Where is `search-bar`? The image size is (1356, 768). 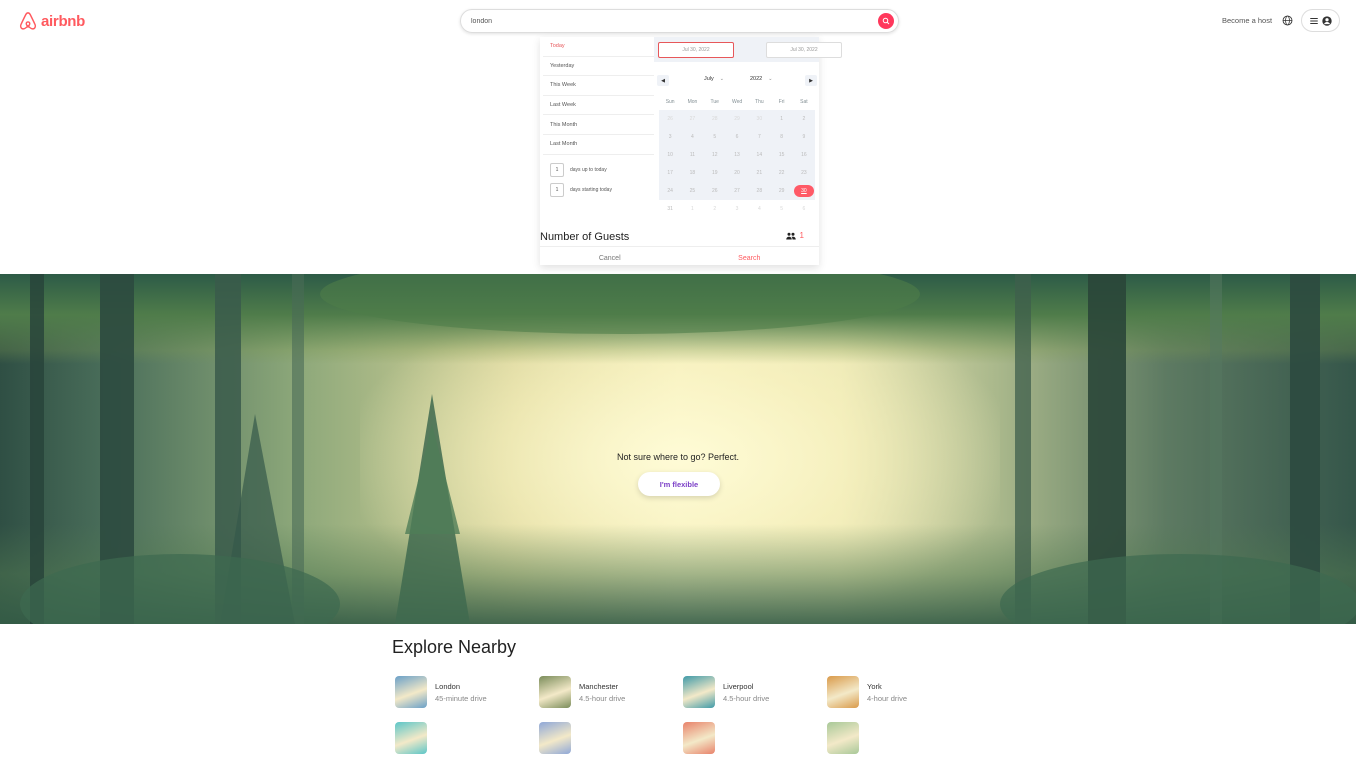 search-bar is located at coordinates (679, 21).